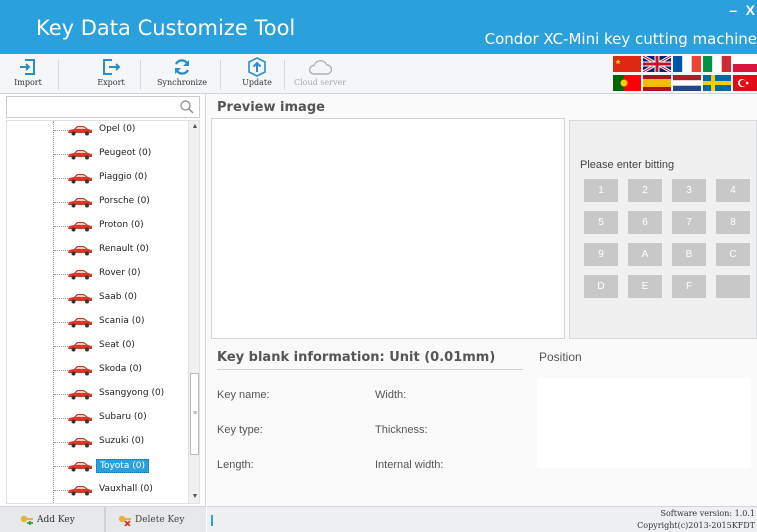 The image size is (757, 532). Describe the element at coordinates (100, 346) in the screenshot. I see `tree-item: Seat (0)` at that location.